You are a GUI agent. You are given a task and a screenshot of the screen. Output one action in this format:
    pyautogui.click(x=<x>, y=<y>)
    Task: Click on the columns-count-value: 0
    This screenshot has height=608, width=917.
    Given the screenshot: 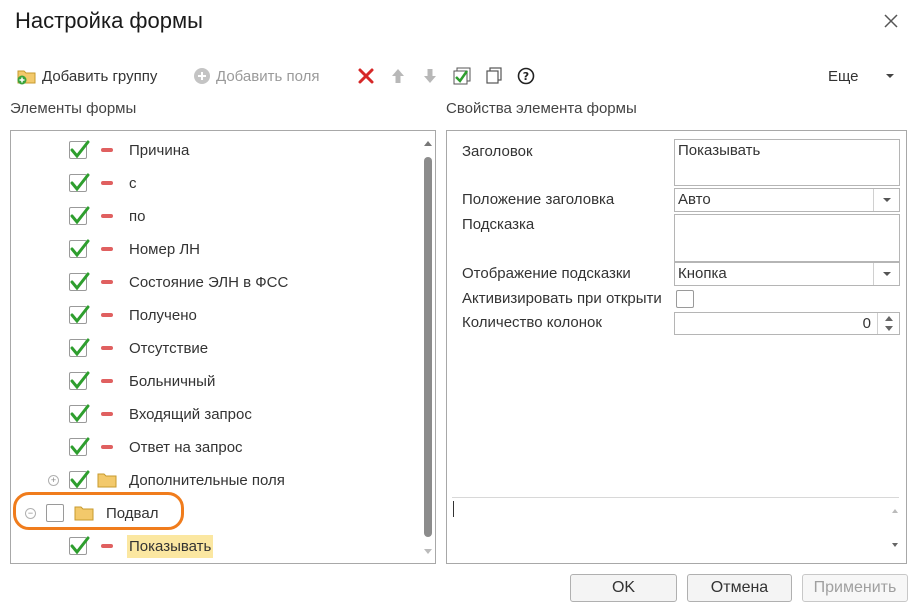 What is the action you would take?
    pyautogui.click(x=866, y=323)
    